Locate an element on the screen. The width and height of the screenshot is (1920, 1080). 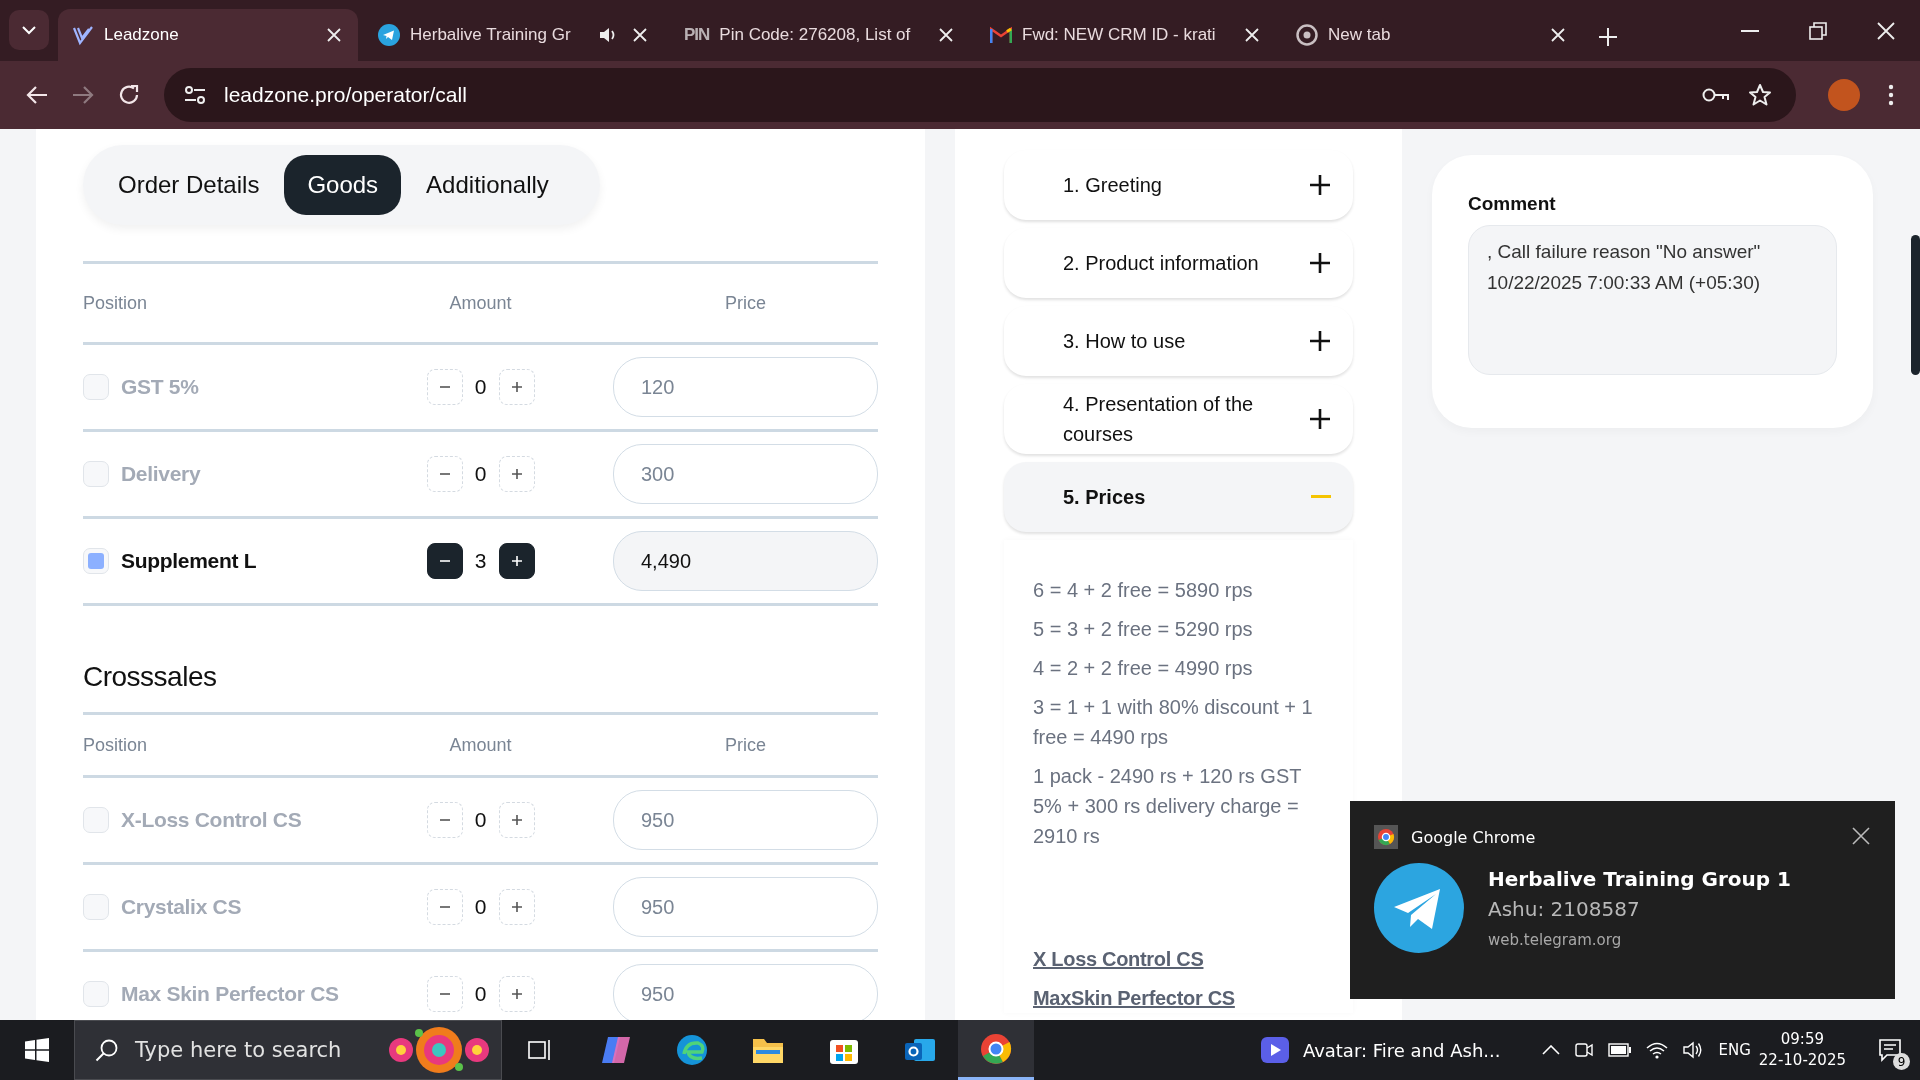
browser-tab: New tab is located at coordinates (1432, 35).